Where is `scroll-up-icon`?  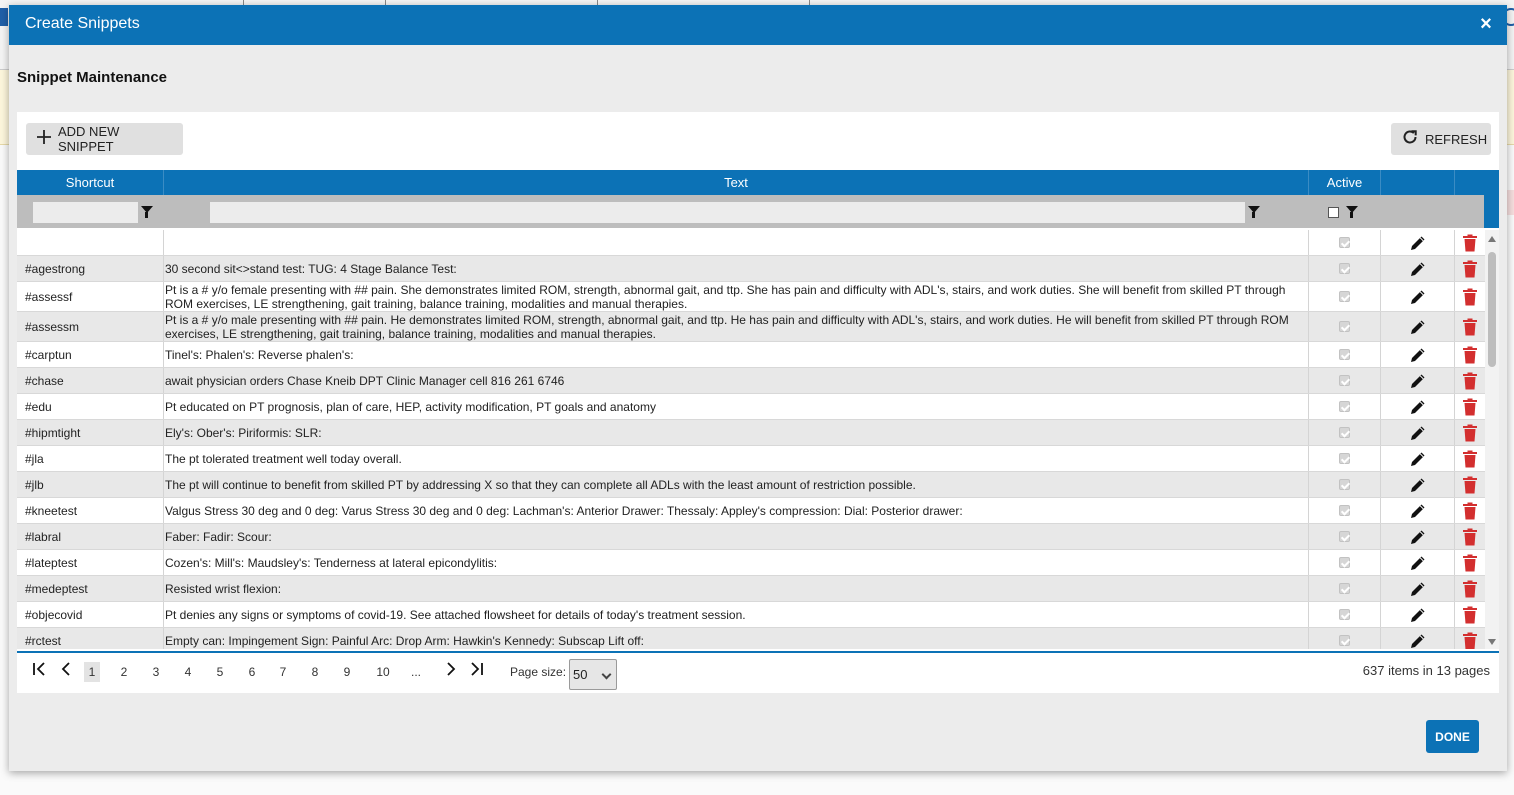 scroll-up-icon is located at coordinates (1492, 239).